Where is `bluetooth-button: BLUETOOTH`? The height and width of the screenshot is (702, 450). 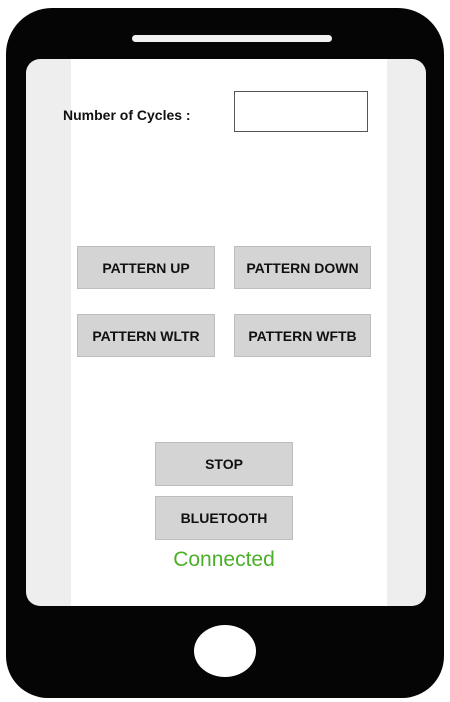 bluetooth-button: BLUETOOTH is located at coordinates (224, 518).